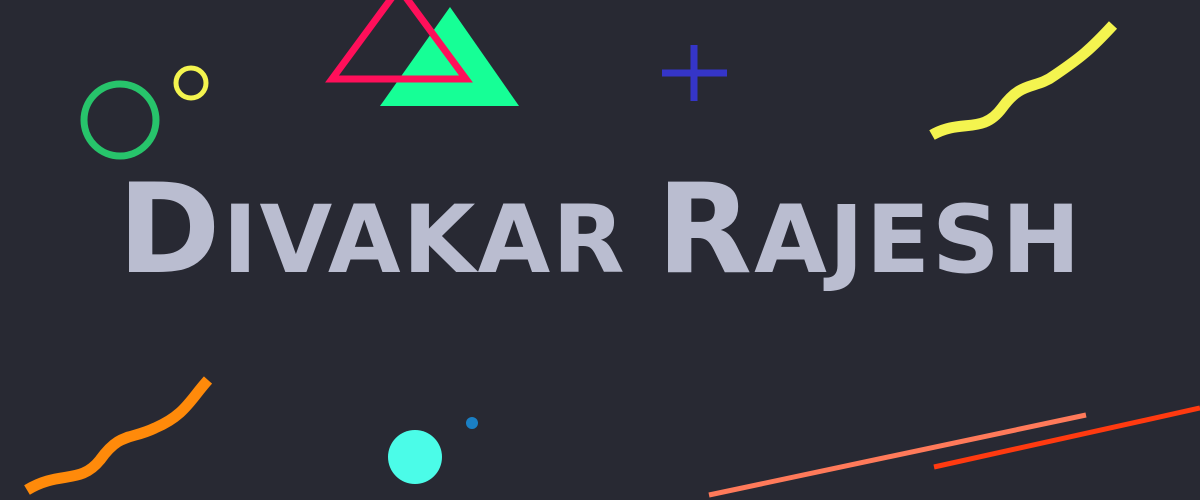 This screenshot has width=1200, height=500. I want to click on orange-squiggle-icon, so click(118, 435).